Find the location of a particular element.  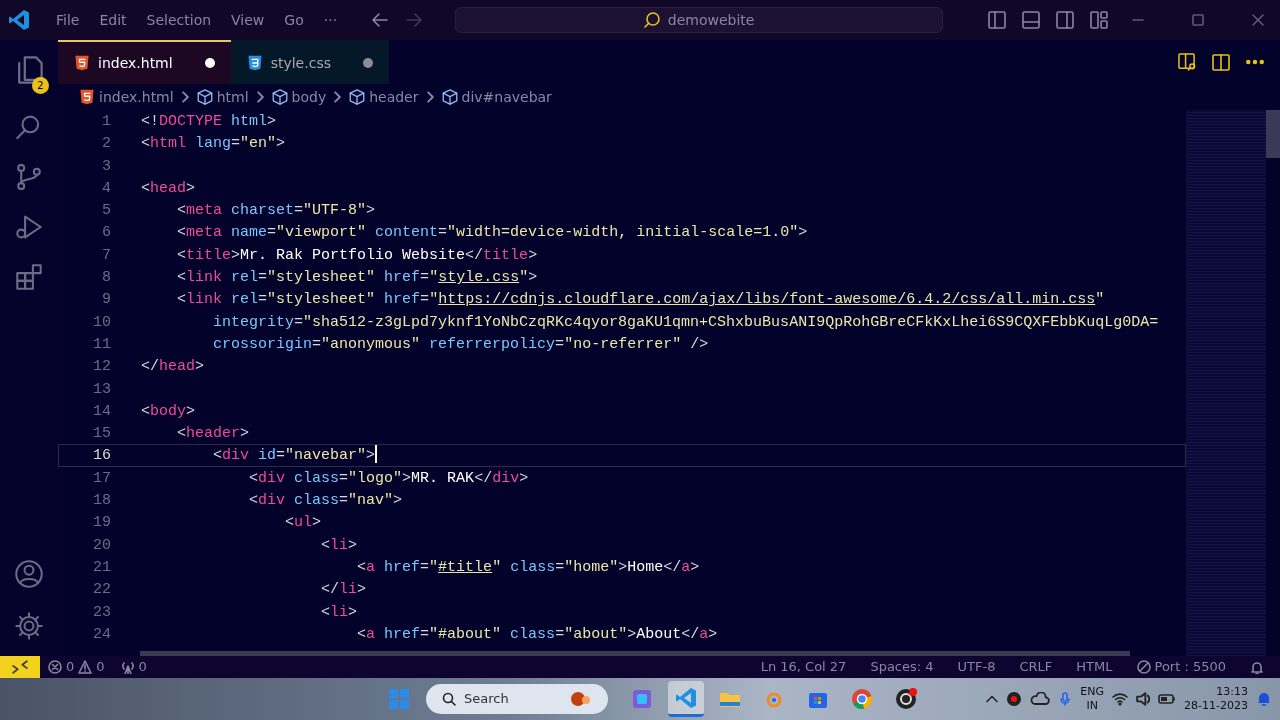

code-line: <ul> is located at coordinates (303, 523).